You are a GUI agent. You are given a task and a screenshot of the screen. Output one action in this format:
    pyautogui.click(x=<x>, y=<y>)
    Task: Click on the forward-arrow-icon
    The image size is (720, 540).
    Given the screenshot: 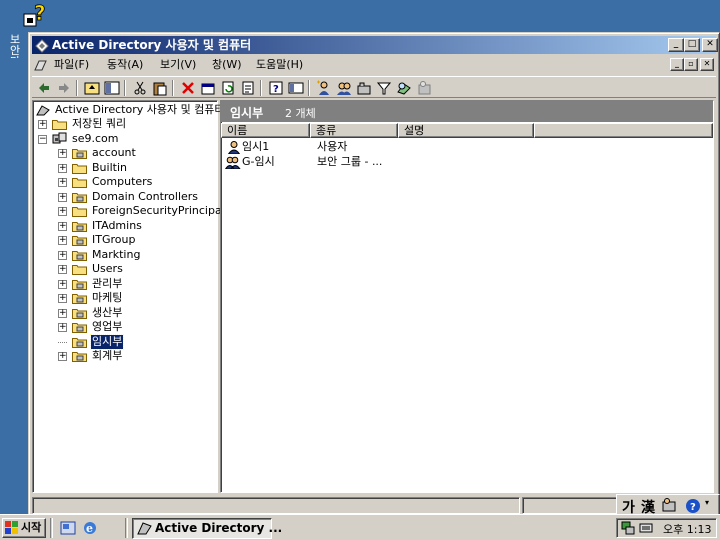 What is the action you would take?
    pyautogui.click(x=64, y=88)
    